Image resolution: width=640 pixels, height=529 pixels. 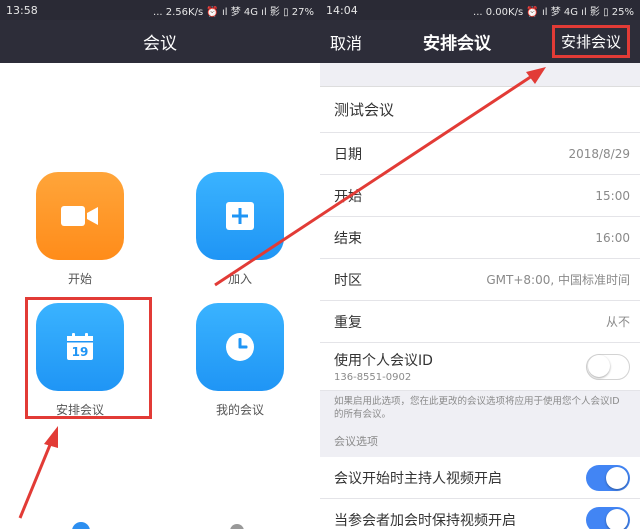 I want to click on page-title: 会议, so click(x=160, y=44).